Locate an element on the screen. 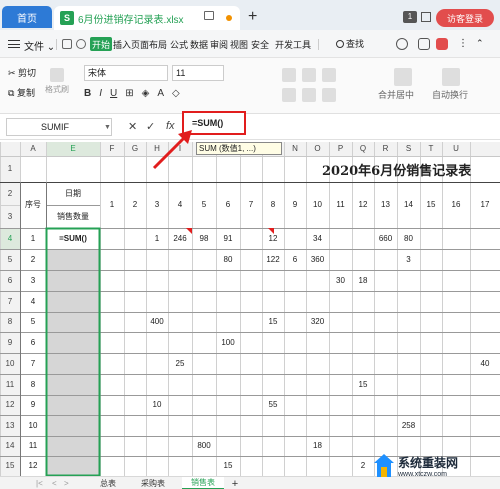 The height and width of the screenshot is (489, 500). font-size-select: 11 is located at coordinates (198, 73).